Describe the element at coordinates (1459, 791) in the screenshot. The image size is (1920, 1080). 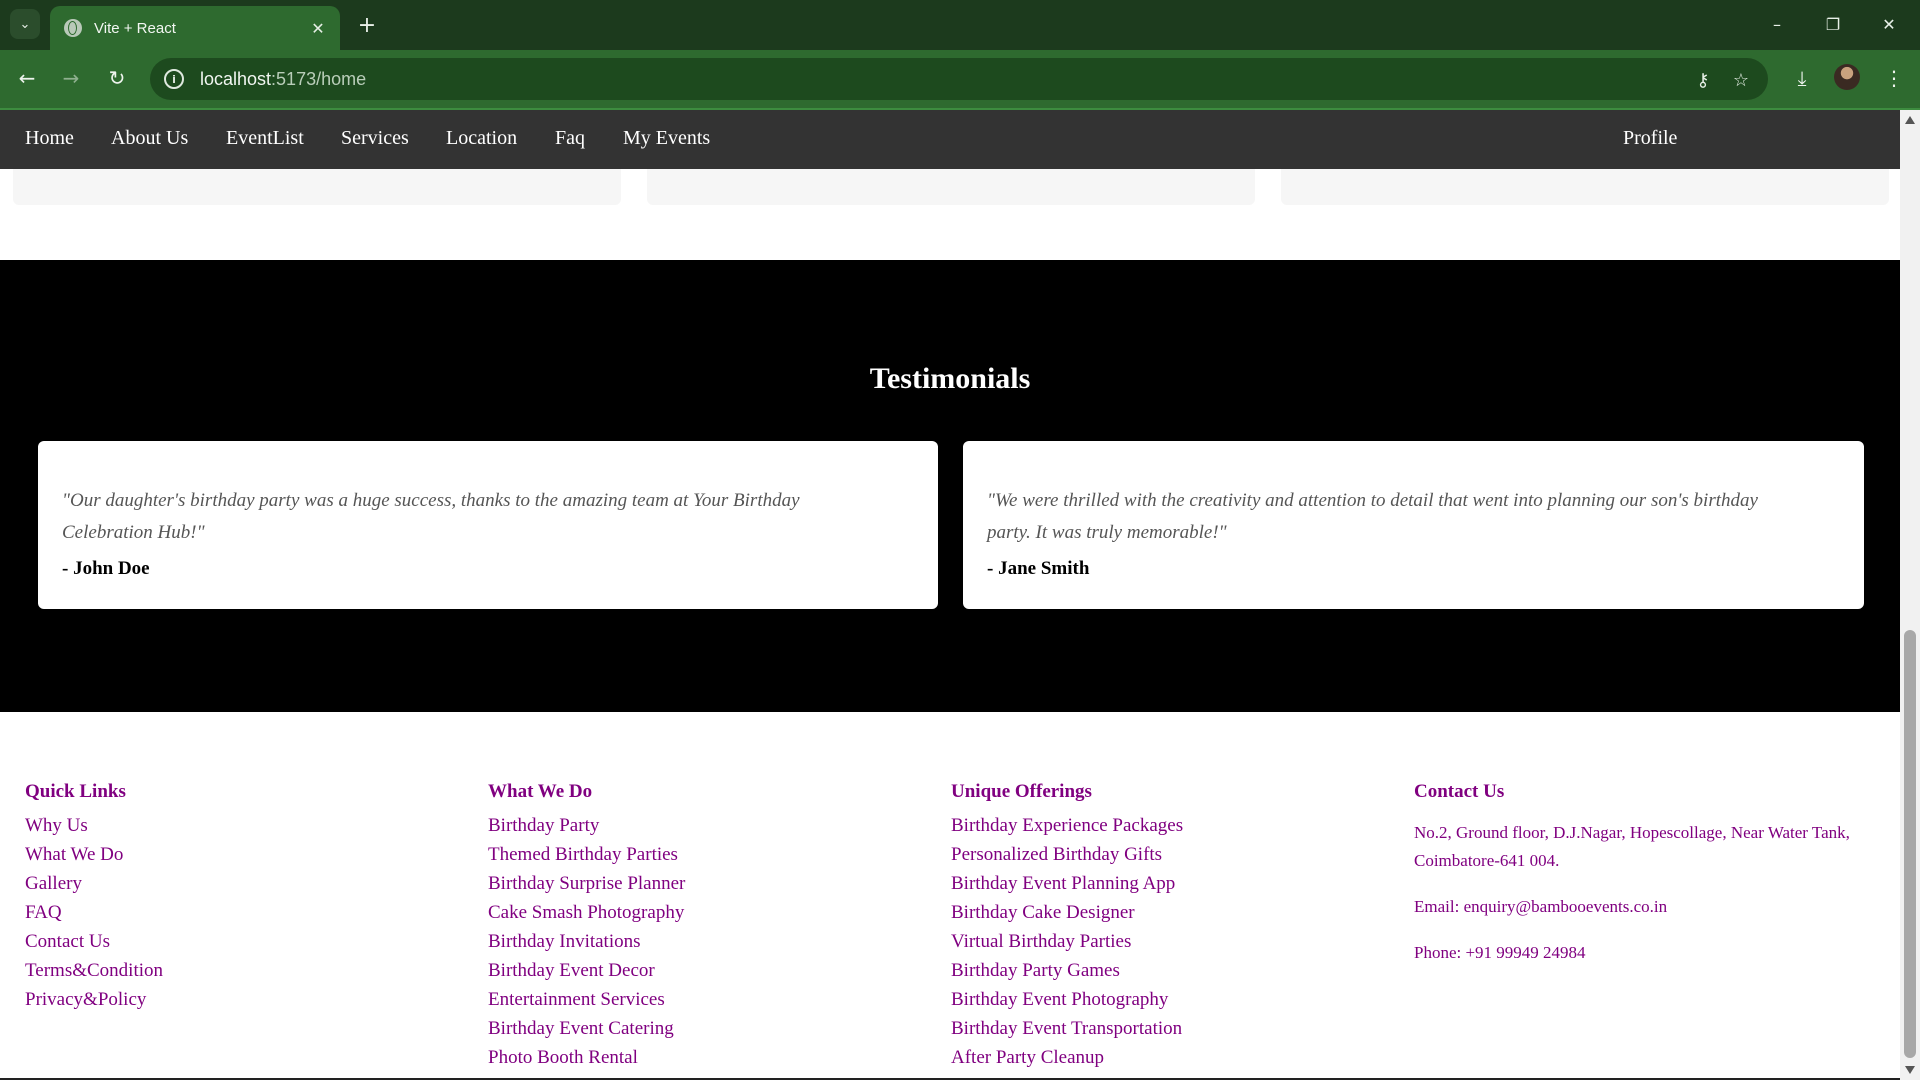
I see `footer-heading: Contact Us` at that location.